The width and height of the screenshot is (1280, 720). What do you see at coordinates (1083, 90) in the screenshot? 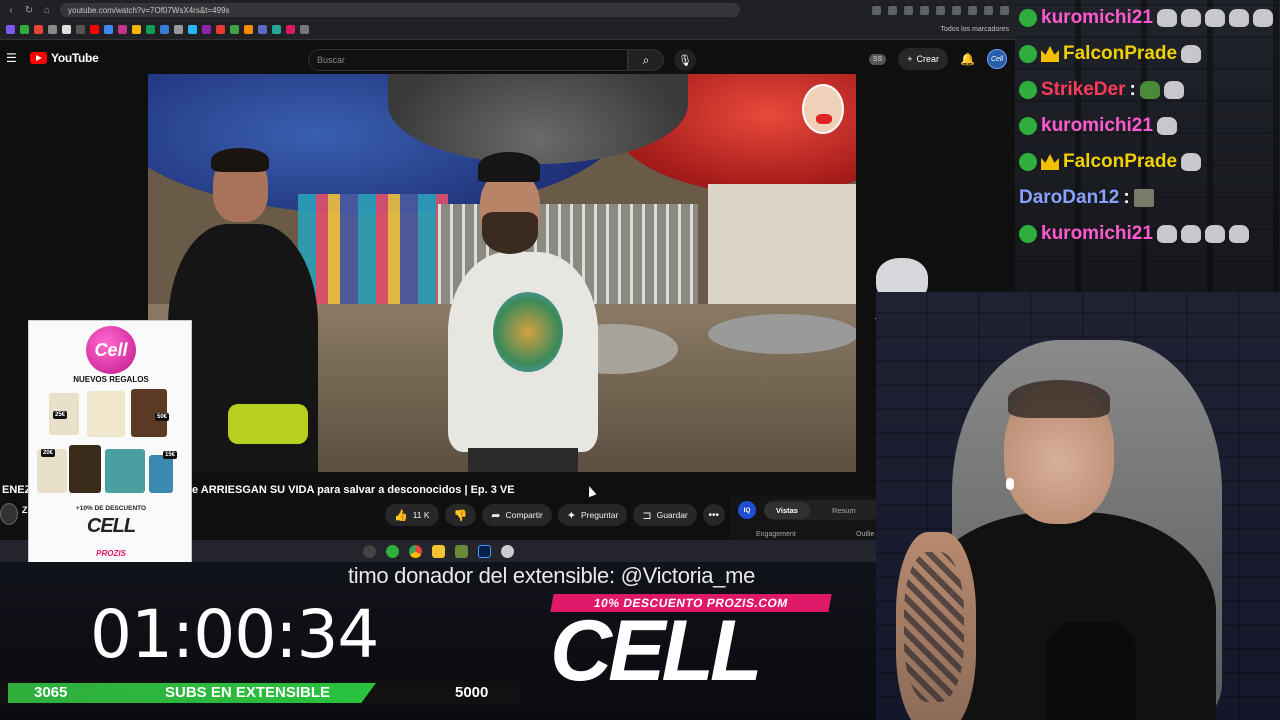
I see `chat-username: StrikeDer` at bounding box center [1083, 90].